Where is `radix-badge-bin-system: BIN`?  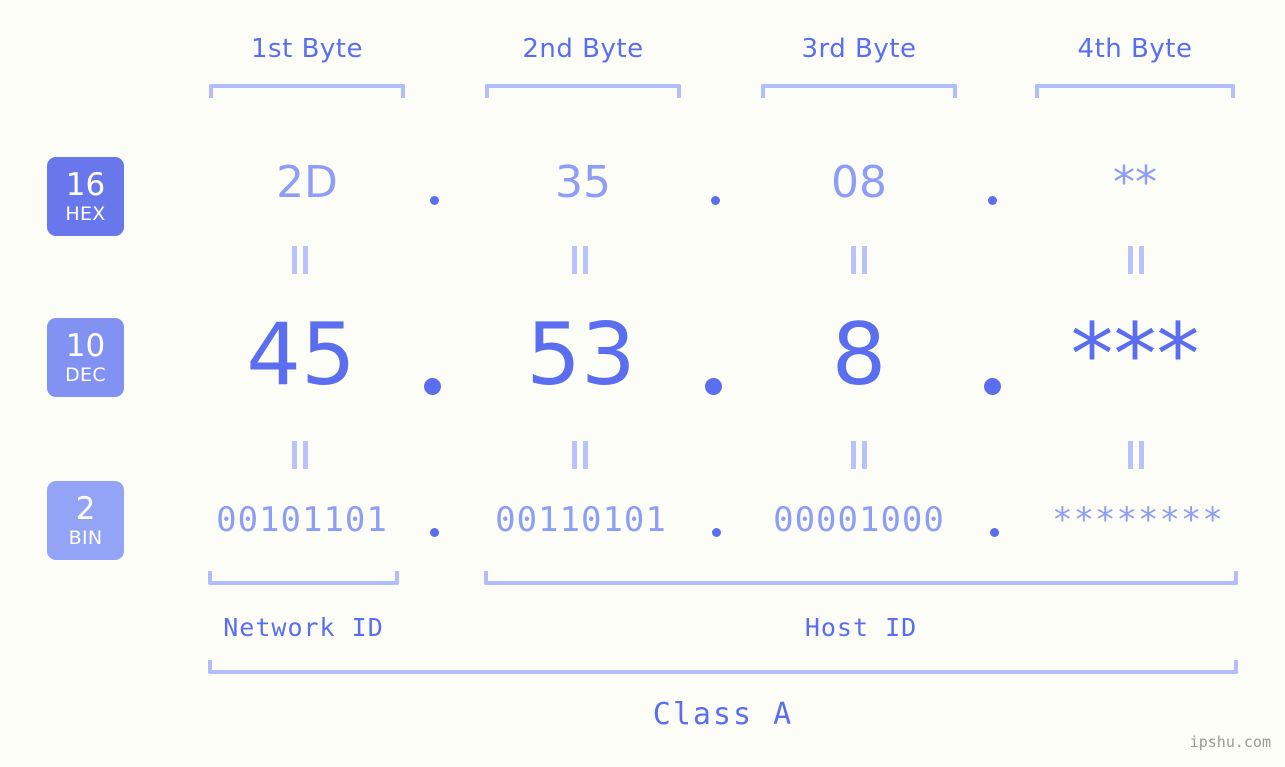
radix-badge-bin-system: BIN is located at coordinates (85, 537).